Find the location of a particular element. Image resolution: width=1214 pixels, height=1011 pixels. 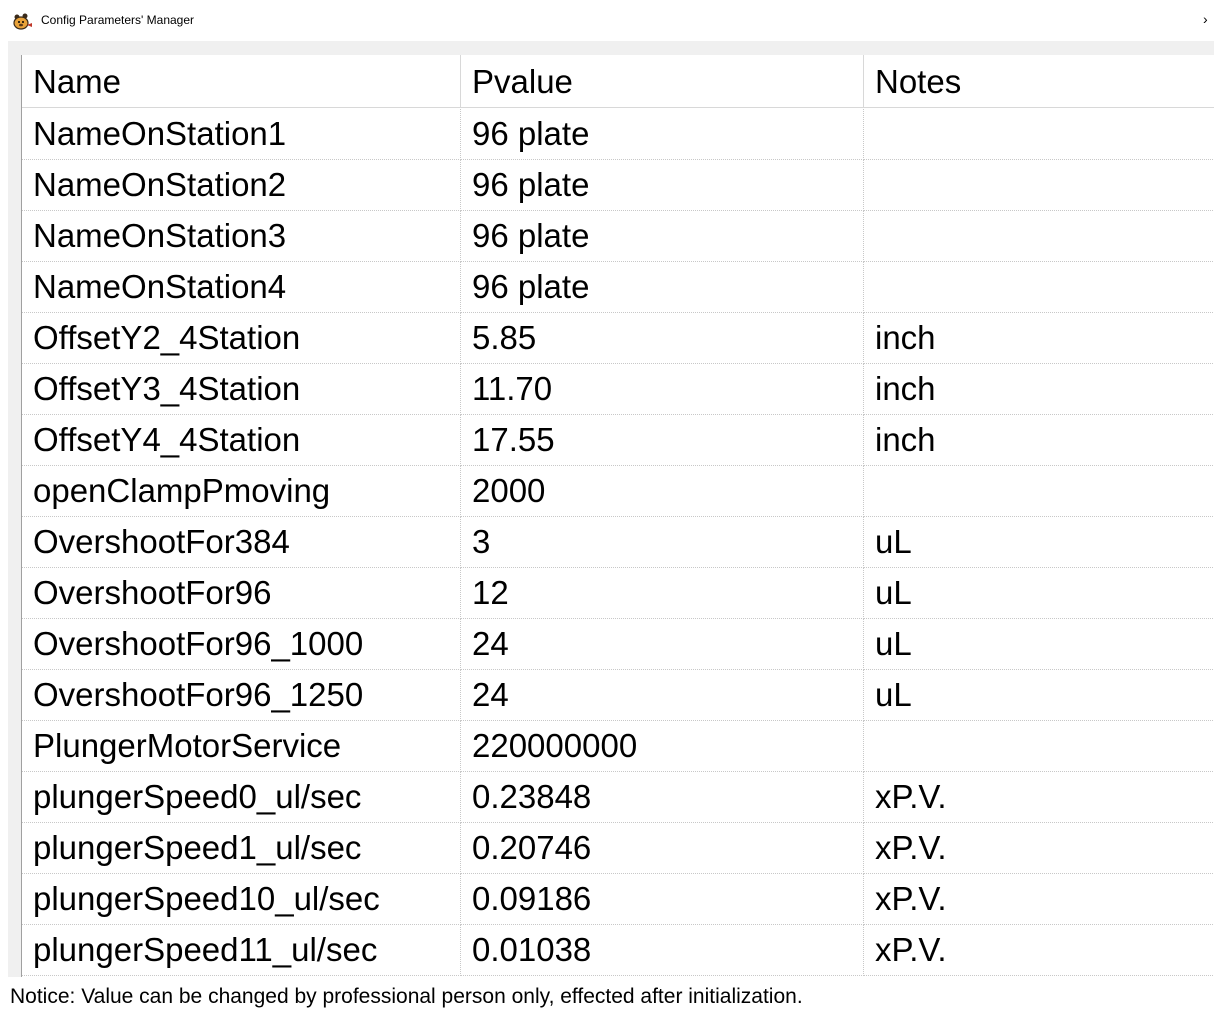

name-cell: plungerSpeed11_ul/sec is located at coordinates (241, 950).